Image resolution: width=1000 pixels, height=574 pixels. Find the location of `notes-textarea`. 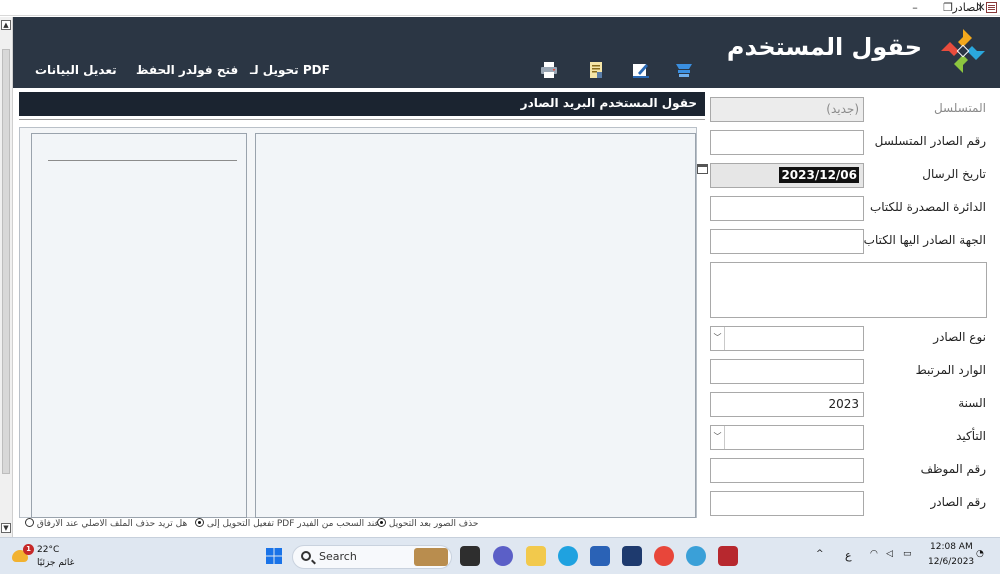

notes-textarea is located at coordinates (848, 290).